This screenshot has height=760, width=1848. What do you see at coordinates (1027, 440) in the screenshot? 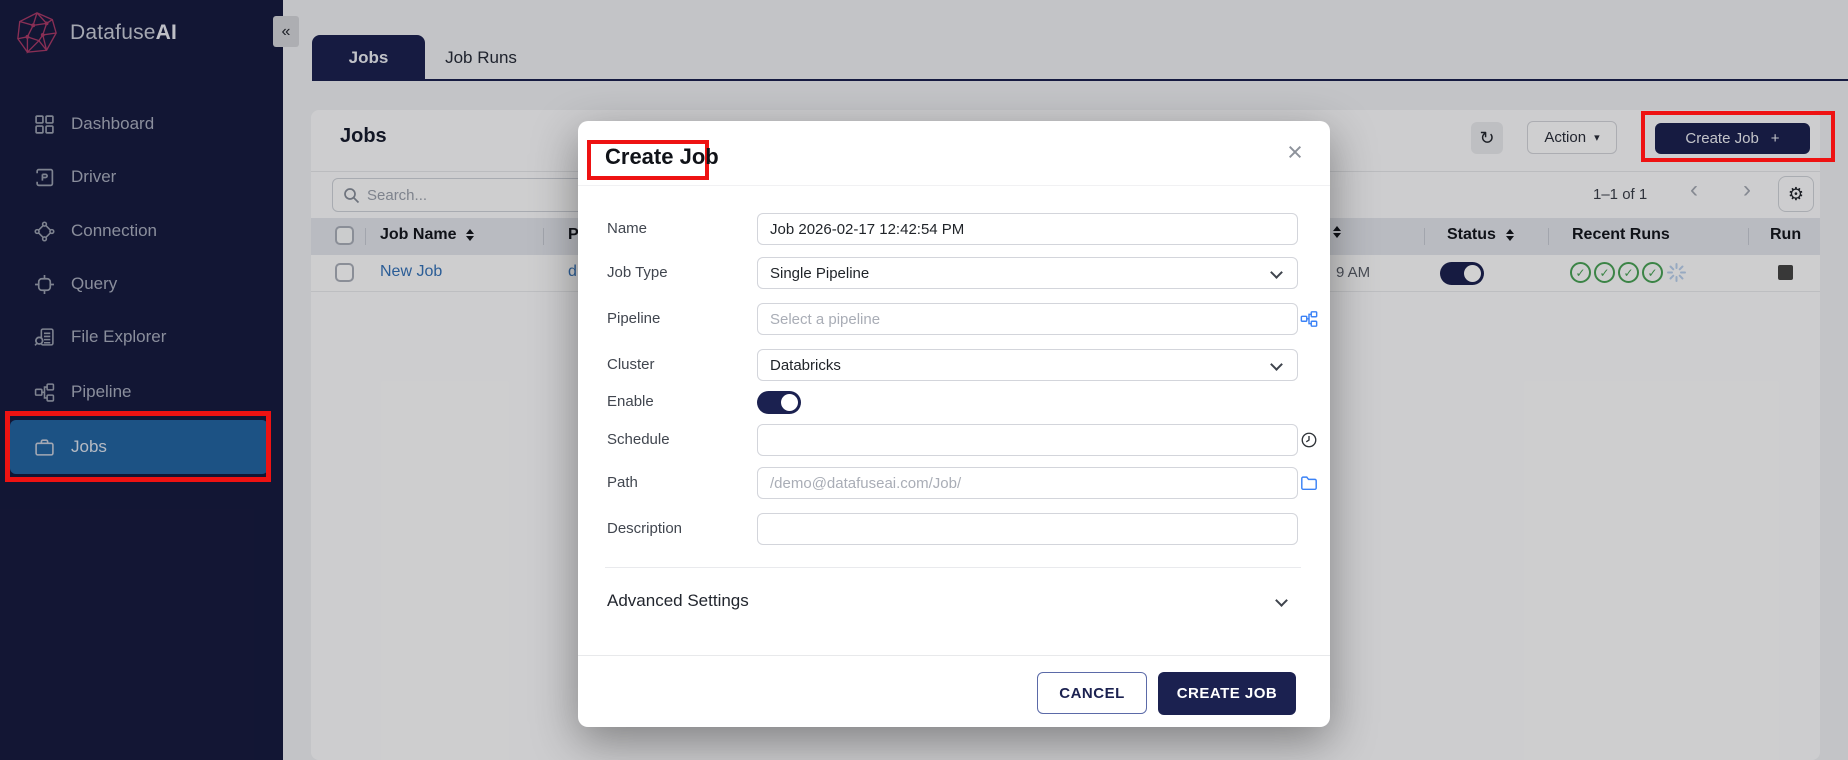
I see `schedule-field` at bounding box center [1027, 440].